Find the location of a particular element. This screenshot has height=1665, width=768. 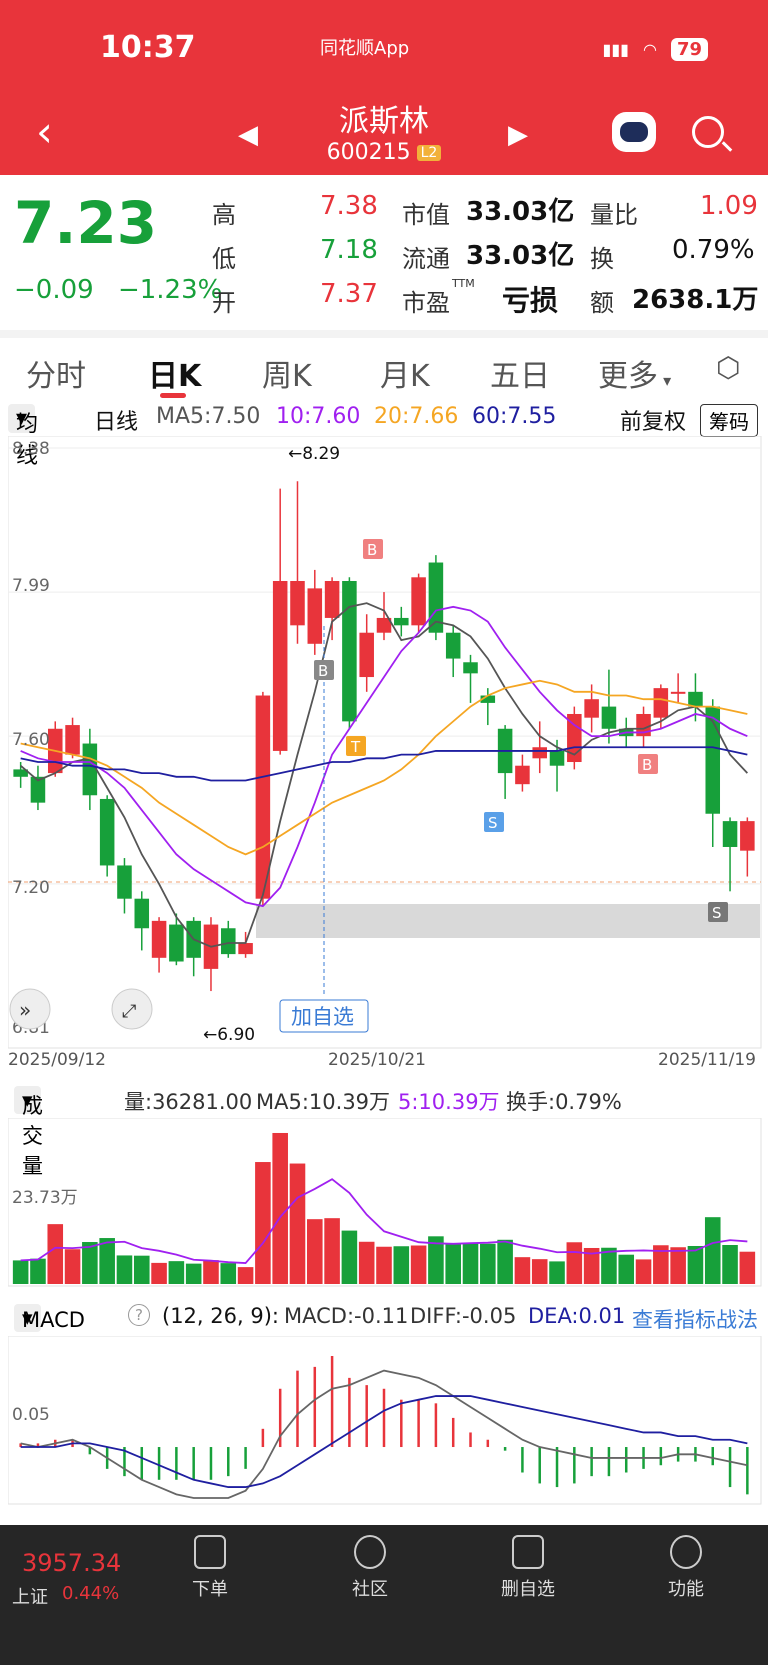

functions-button: 功能 is located at coordinates (686, 1568).